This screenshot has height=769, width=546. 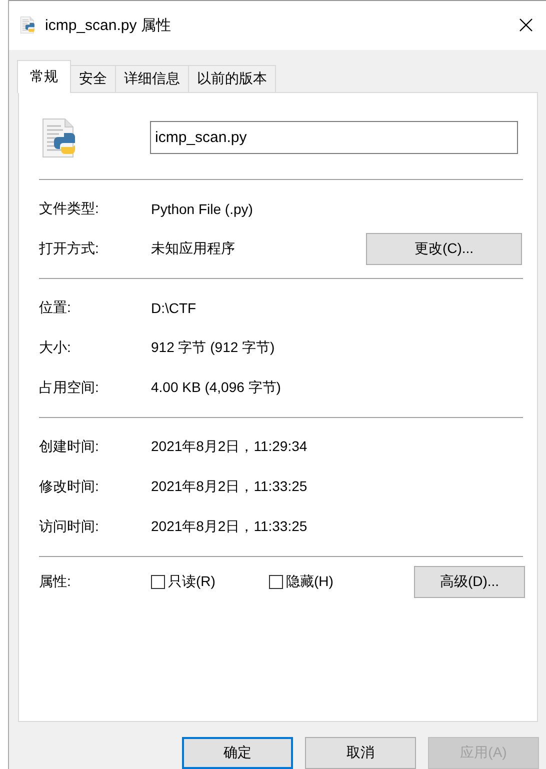 What do you see at coordinates (237, 753) in the screenshot?
I see `dialog-button: 确定` at bounding box center [237, 753].